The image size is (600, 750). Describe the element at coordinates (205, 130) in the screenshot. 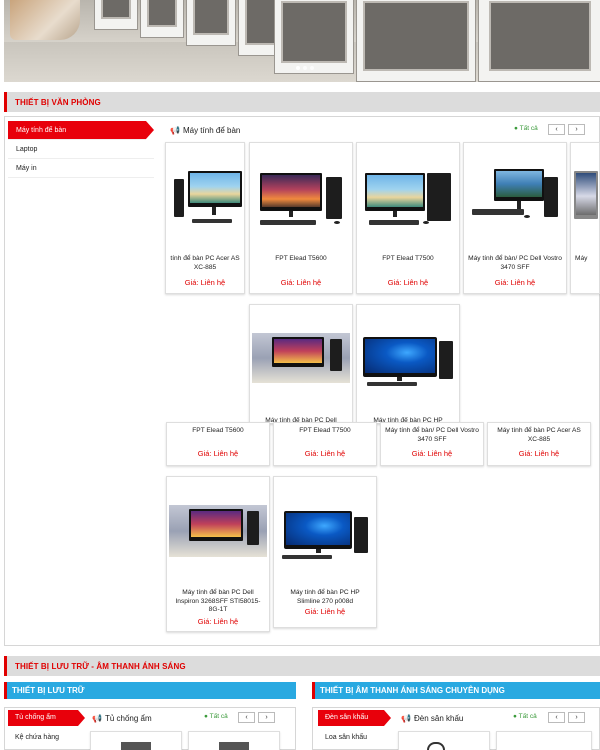

I see `office-subheading: 📢 Máy tính để bàn` at that location.